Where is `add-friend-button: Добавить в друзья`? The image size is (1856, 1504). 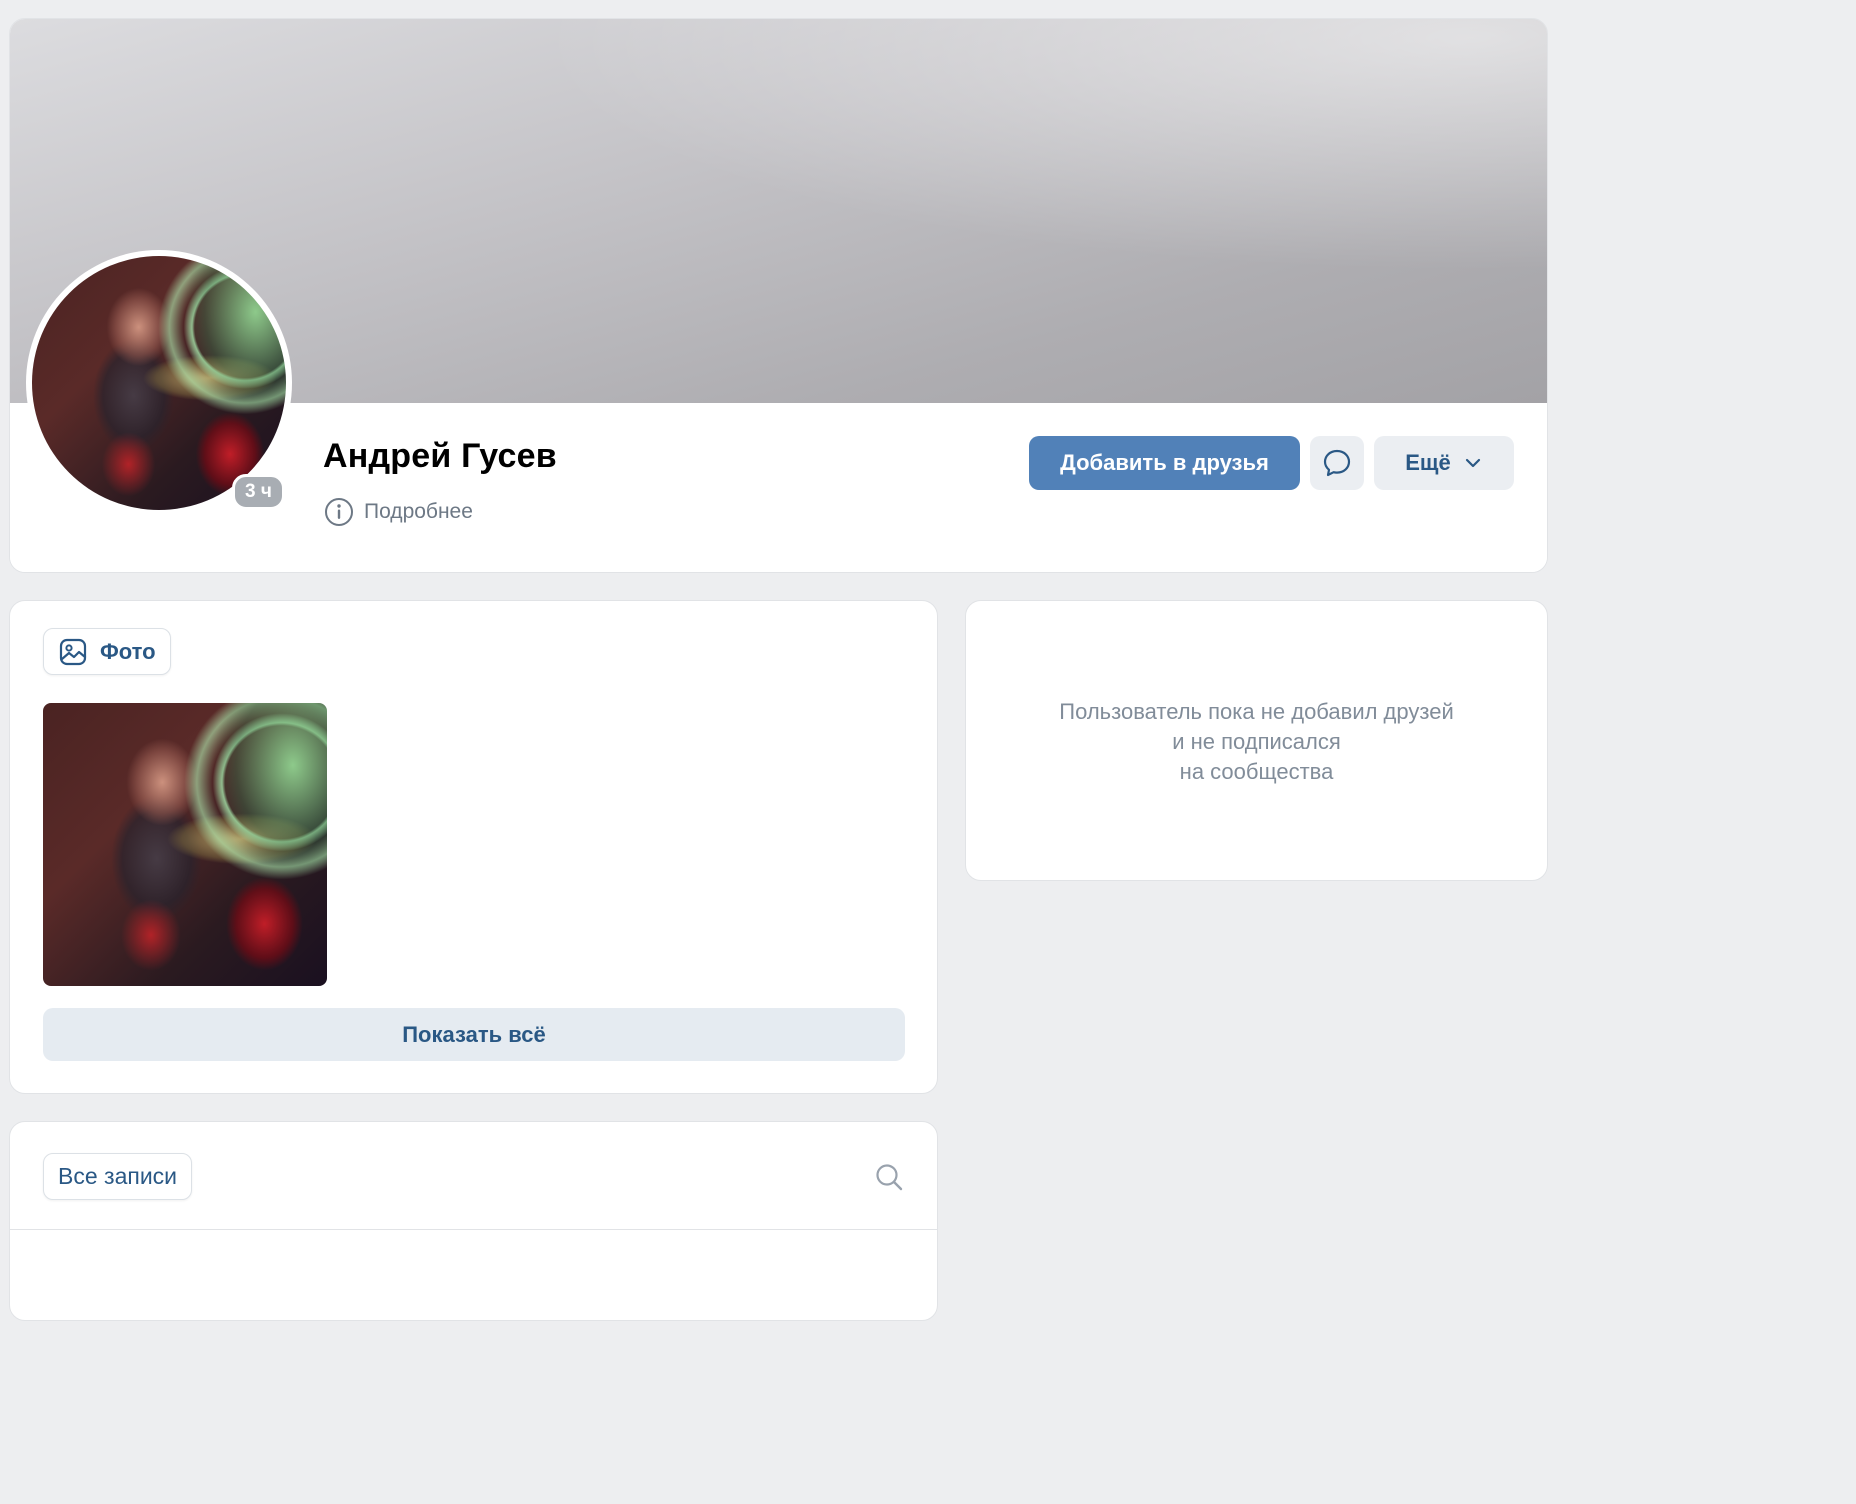 add-friend-button: Добавить в друзья is located at coordinates (1164, 463).